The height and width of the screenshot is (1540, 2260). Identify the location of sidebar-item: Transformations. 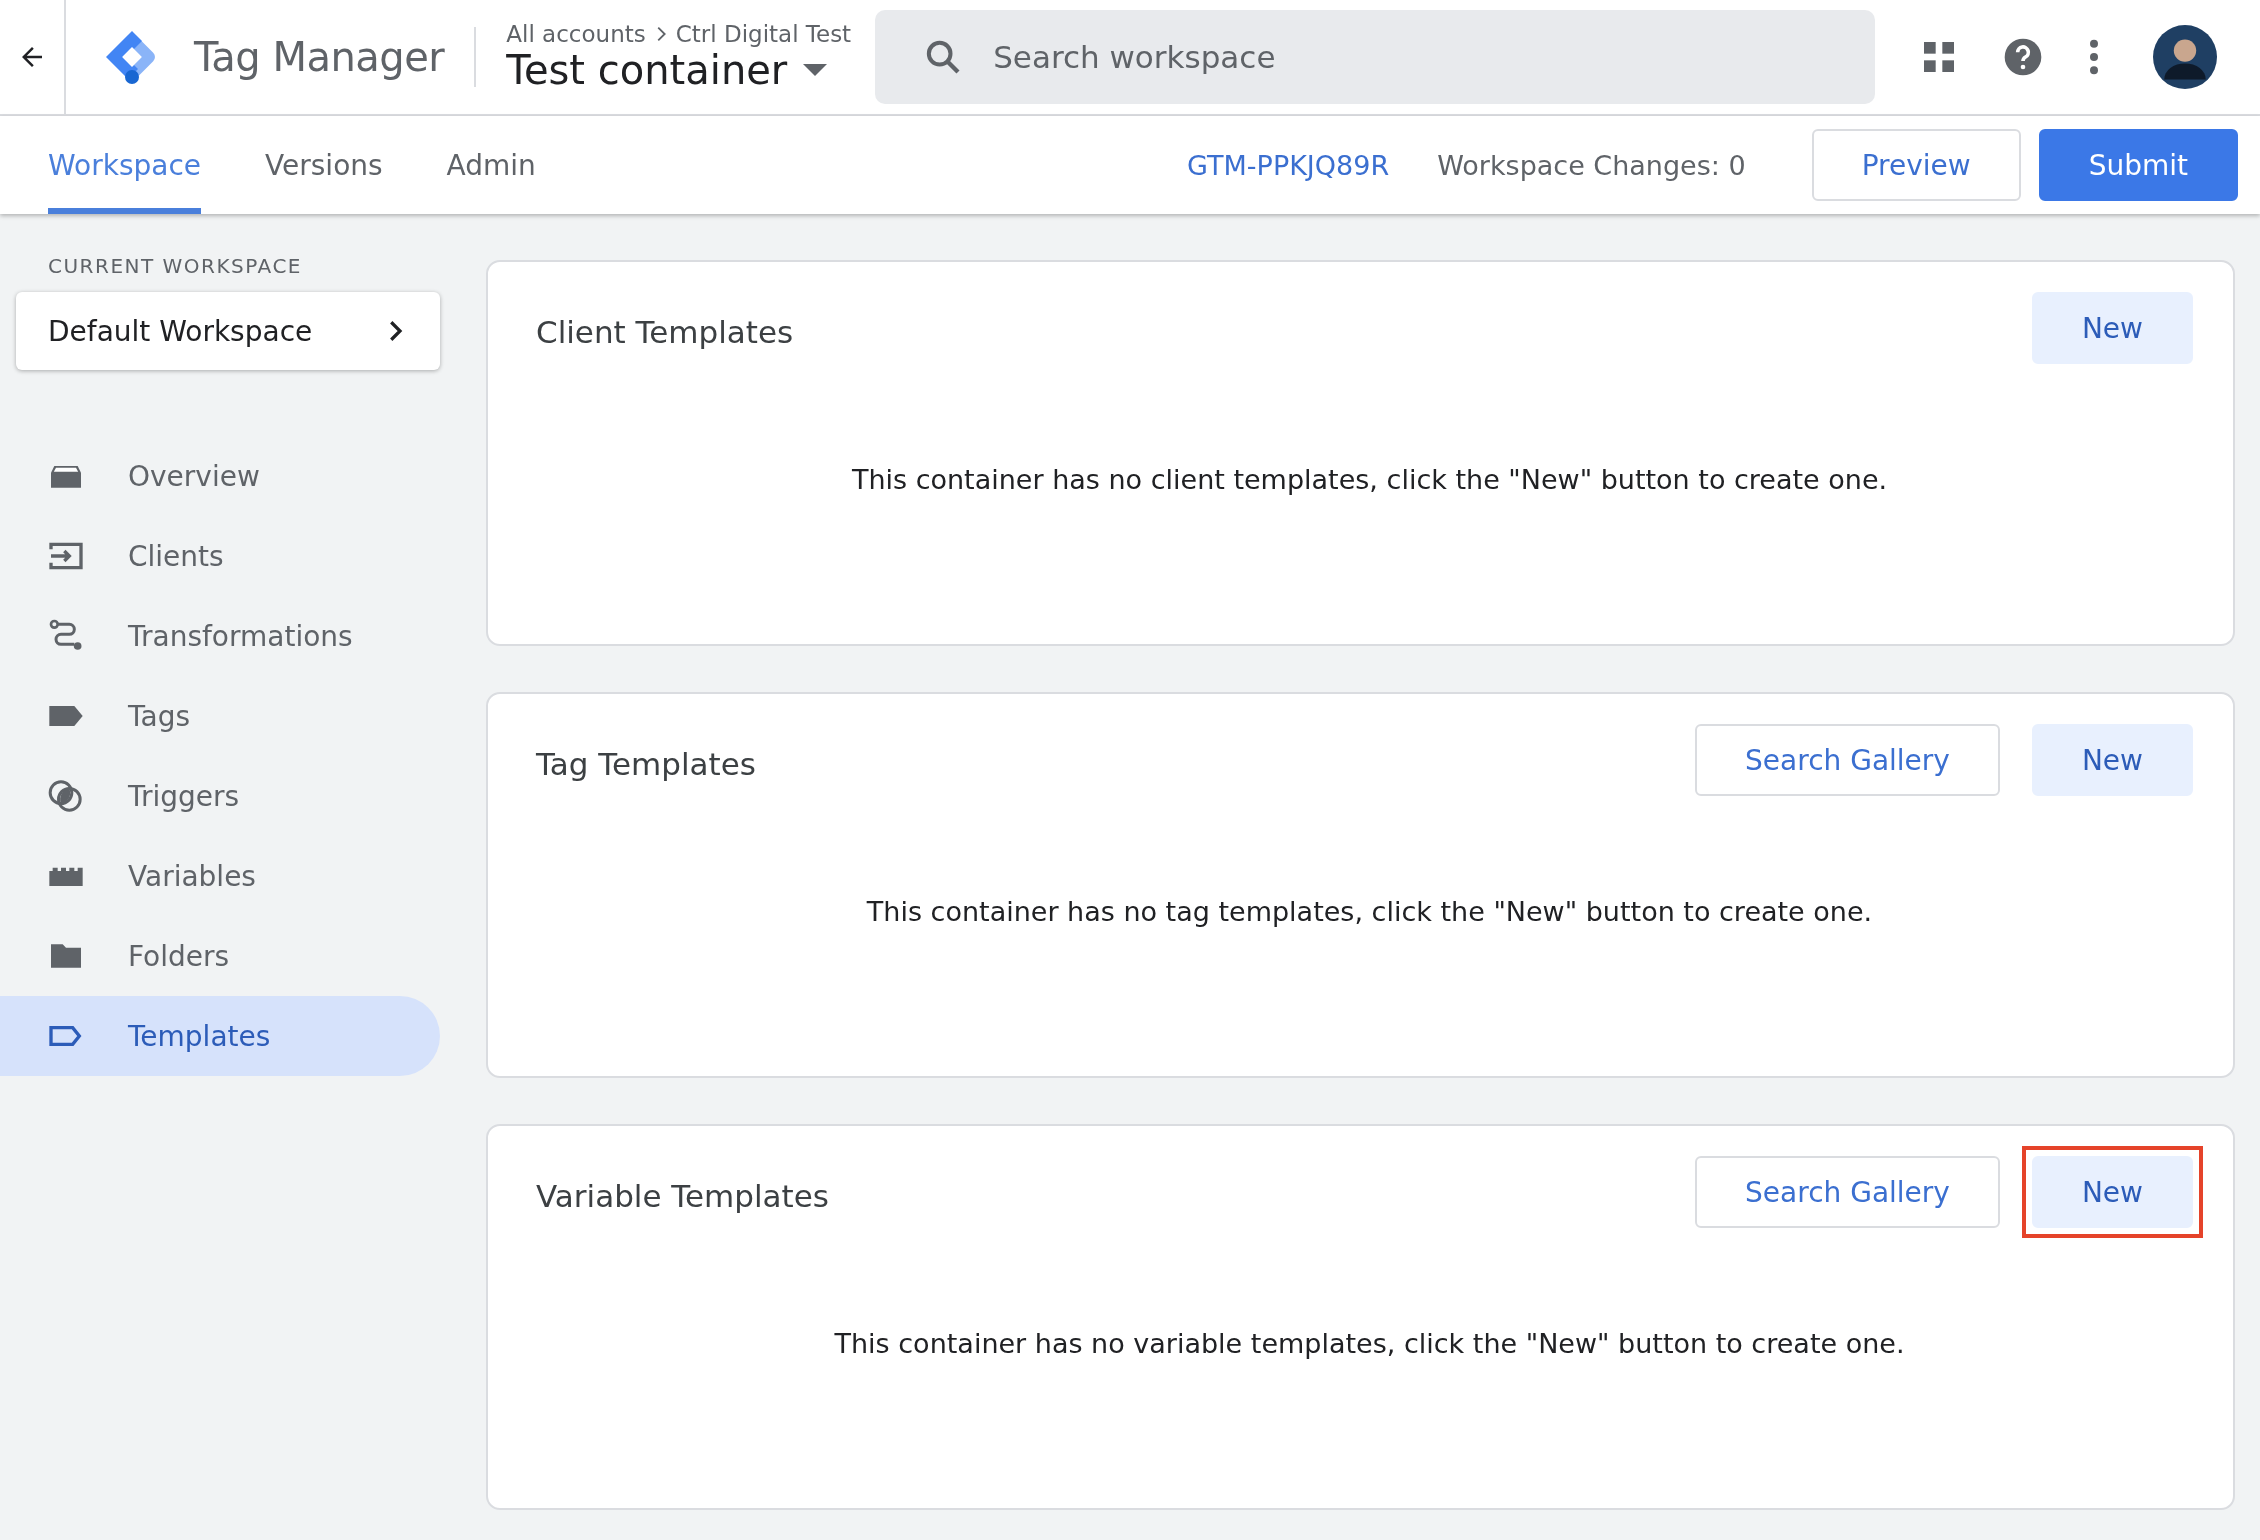
(220, 636).